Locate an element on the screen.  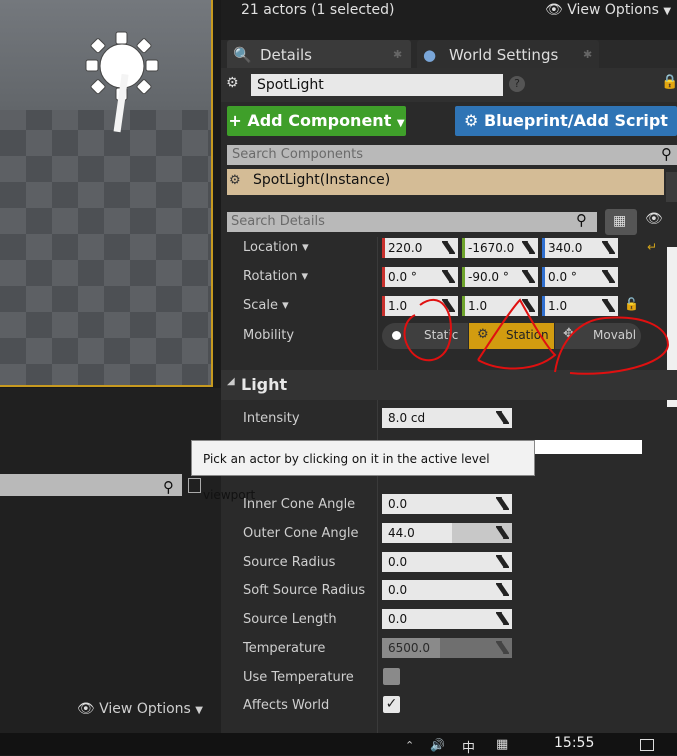
lock-icon: 🔒 is located at coordinates (669, 82).